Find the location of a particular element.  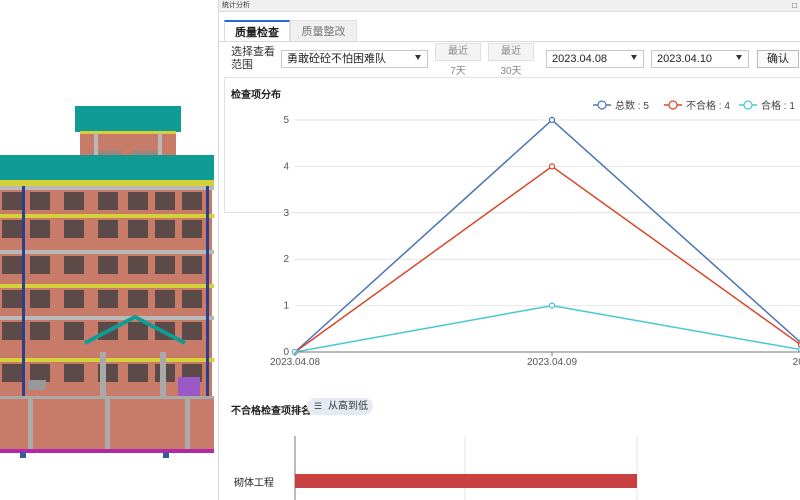

sort-toggle-label: 从高到低 is located at coordinates (348, 406).